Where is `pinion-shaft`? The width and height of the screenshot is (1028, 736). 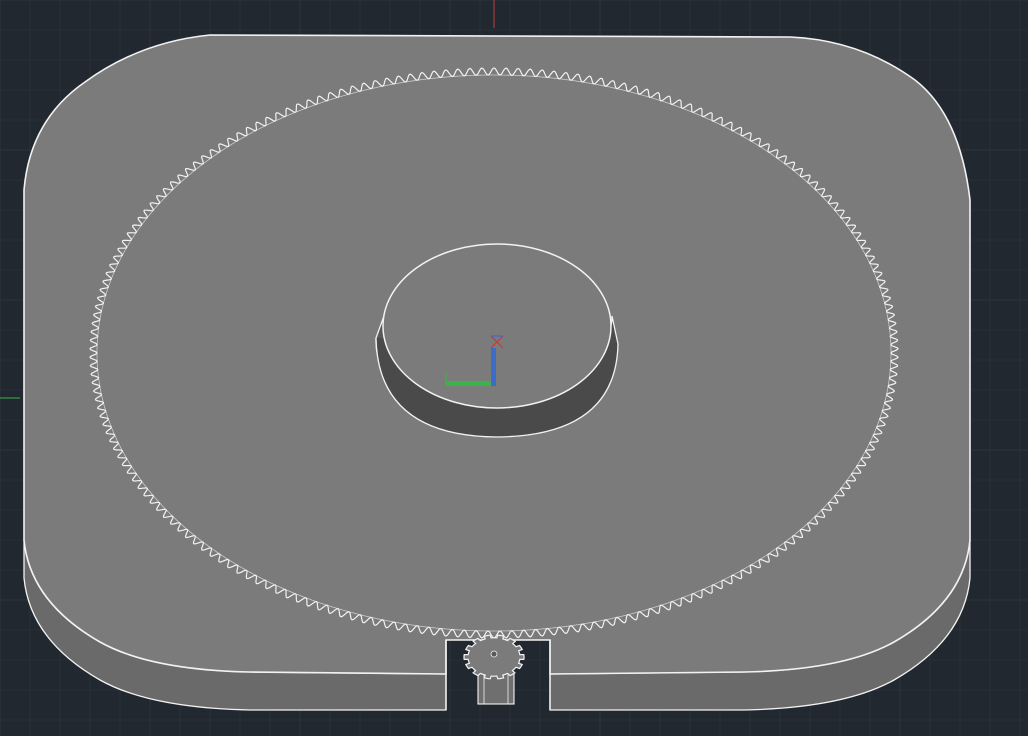
pinion-shaft is located at coordinates (496, 688).